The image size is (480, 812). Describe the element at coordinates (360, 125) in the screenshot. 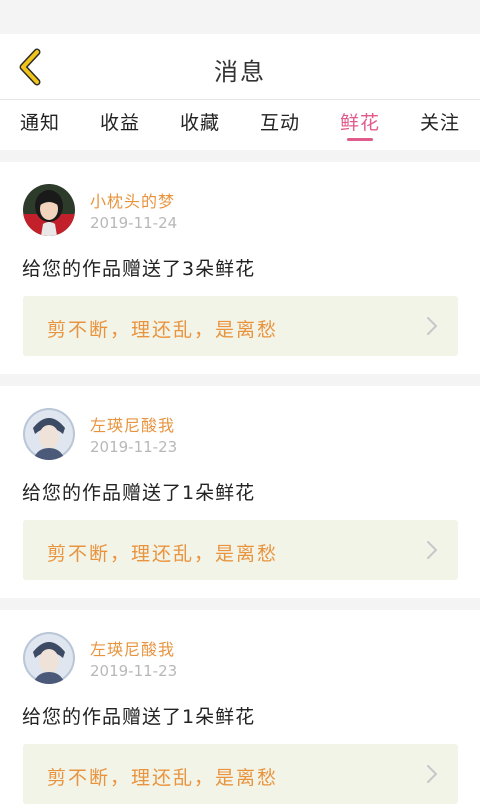

I see `tab-flowers: 鲜花` at that location.